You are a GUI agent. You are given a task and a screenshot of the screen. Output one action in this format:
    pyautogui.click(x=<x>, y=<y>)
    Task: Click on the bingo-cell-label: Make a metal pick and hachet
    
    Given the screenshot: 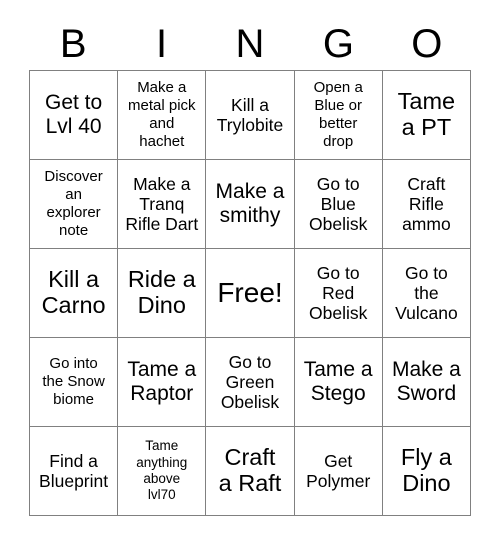 What is the action you would take?
    pyautogui.click(x=162, y=114)
    